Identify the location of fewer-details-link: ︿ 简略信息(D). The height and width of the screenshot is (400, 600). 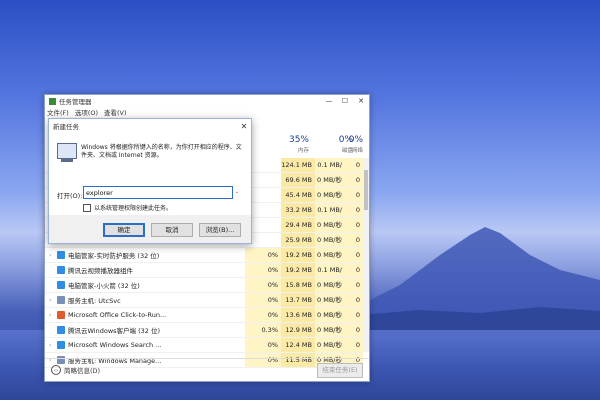
(75, 370).